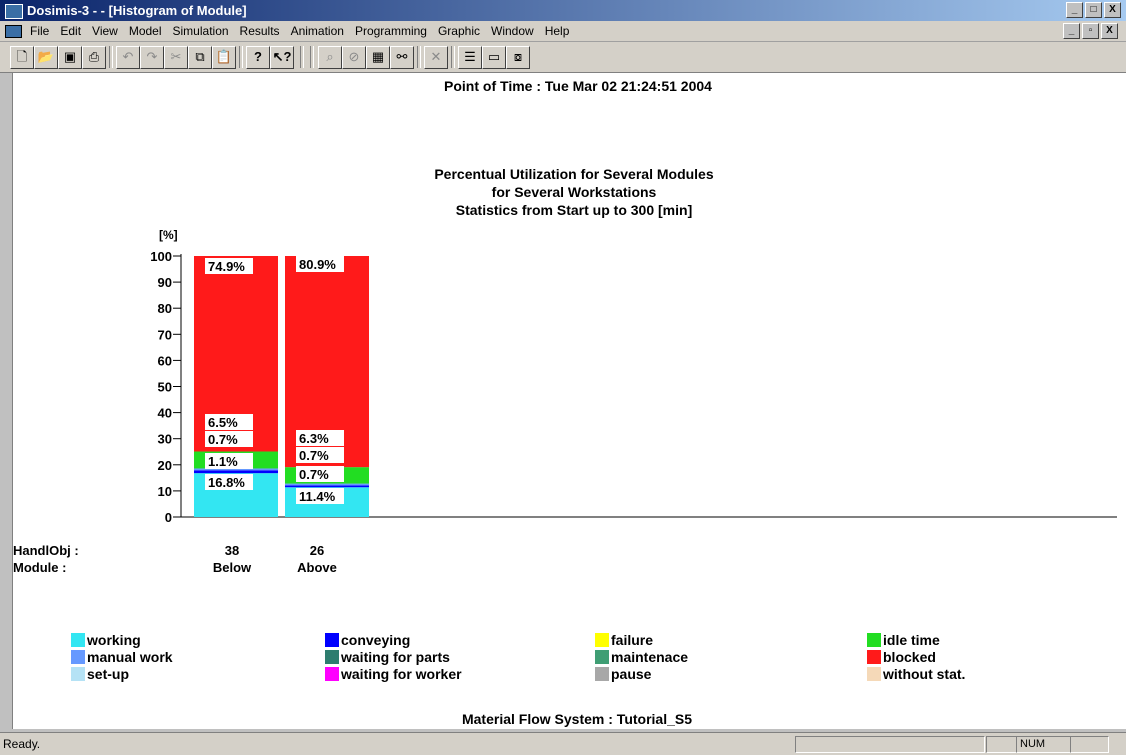 This screenshot has height=755, width=1126. I want to click on menu-model: Model, so click(145, 31).